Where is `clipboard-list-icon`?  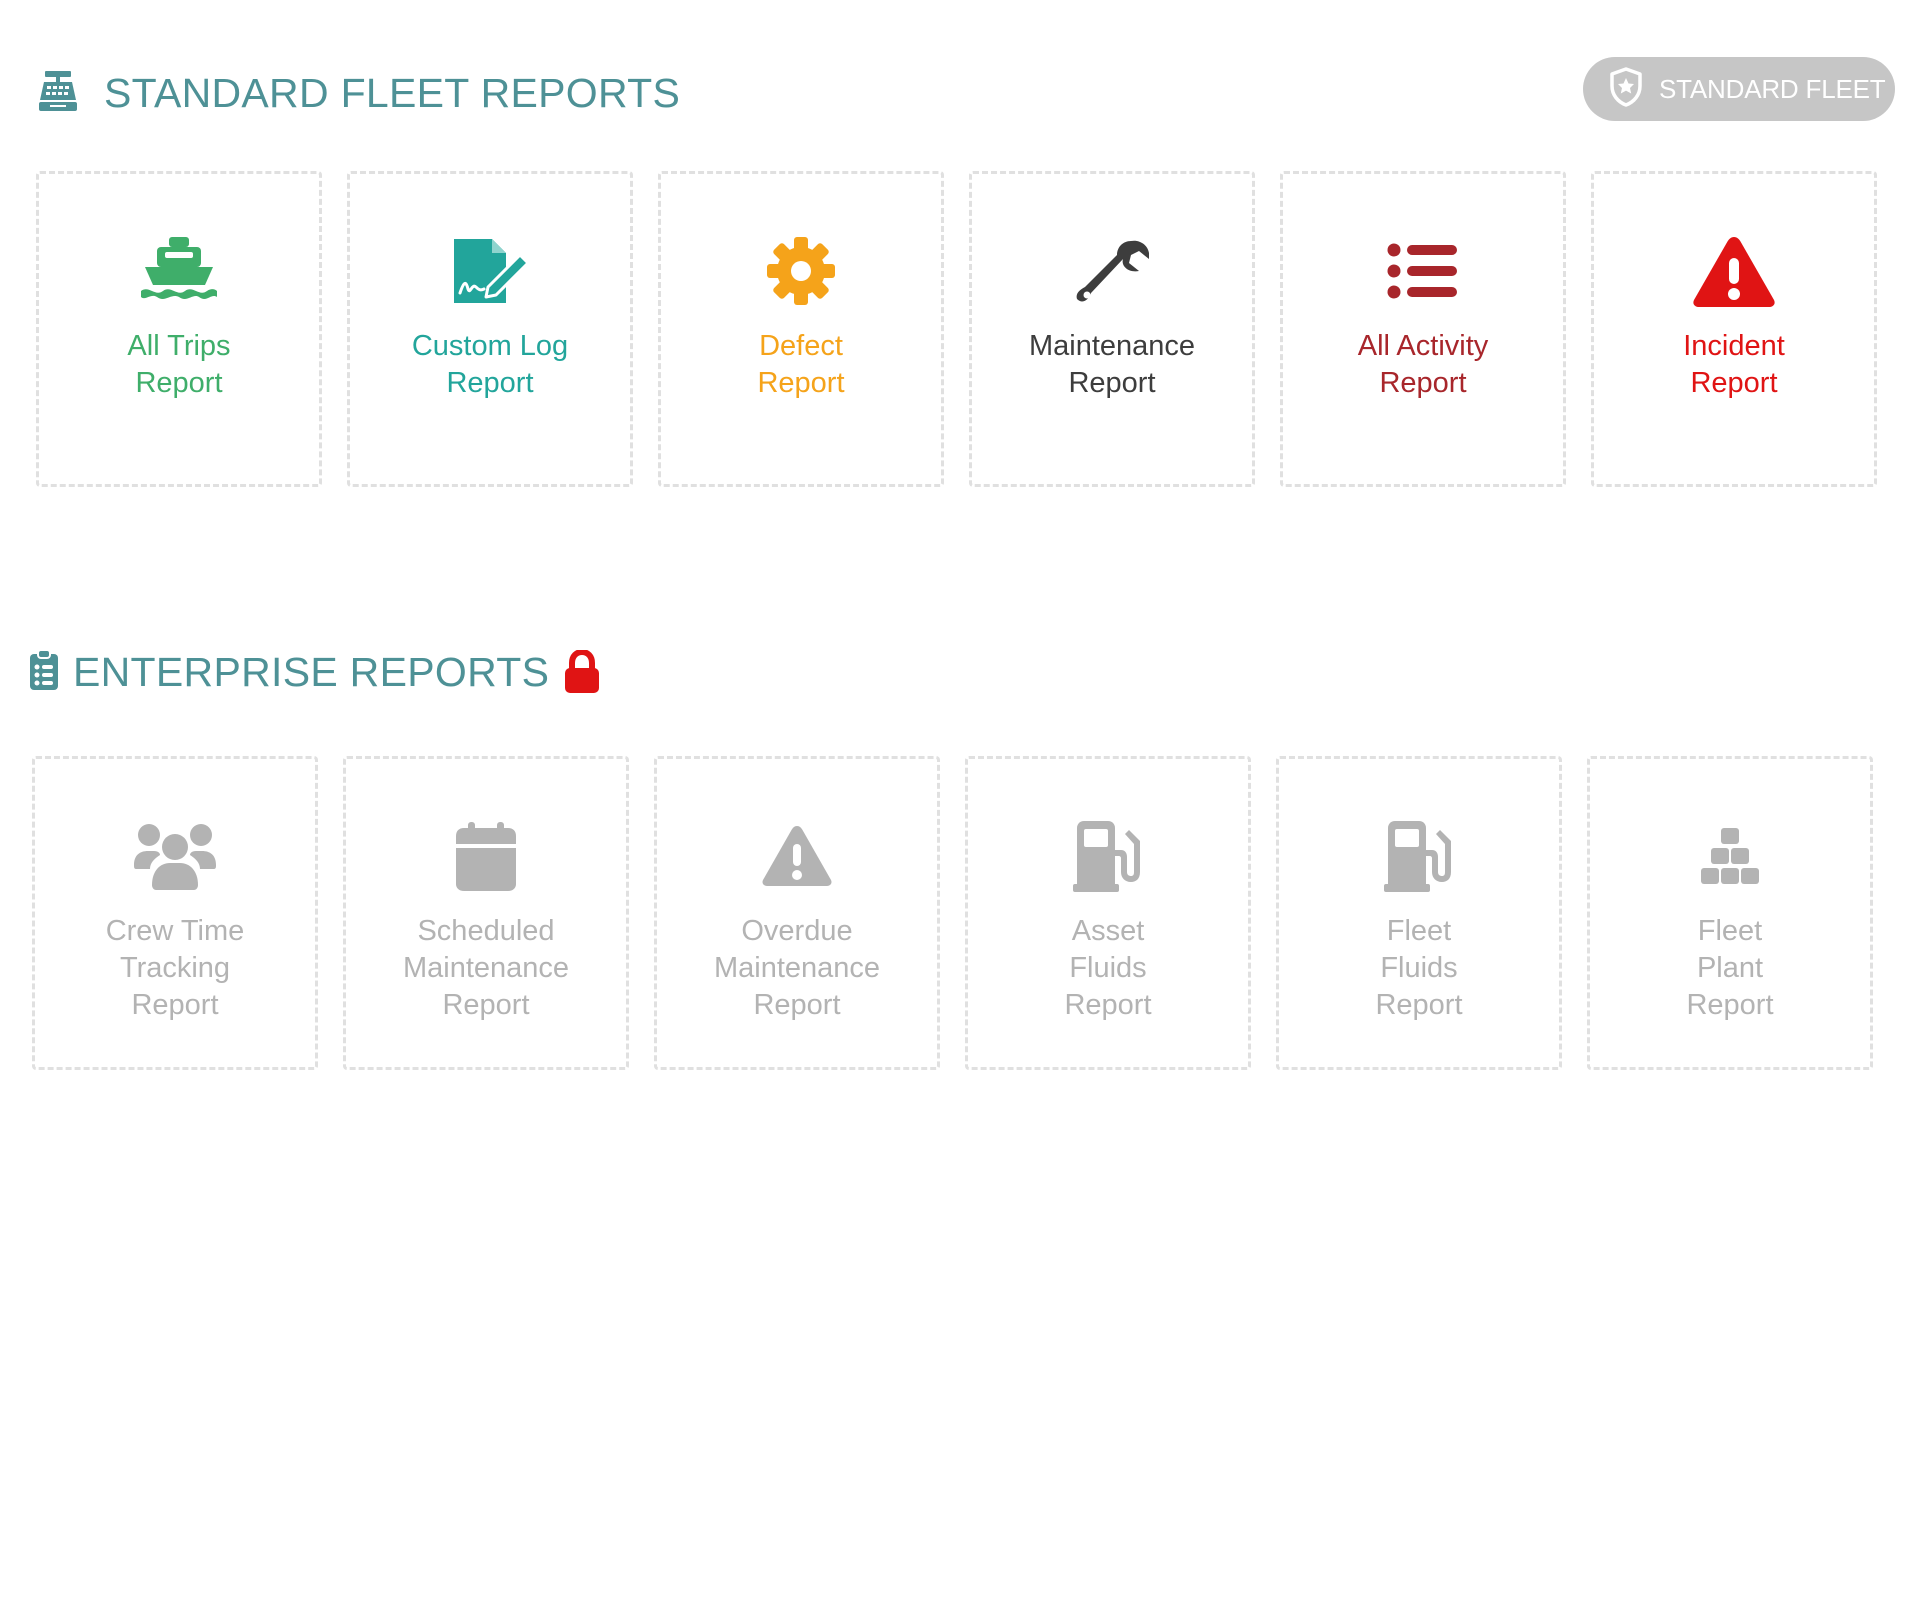
clipboard-list-icon is located at coordinates (44, 672).